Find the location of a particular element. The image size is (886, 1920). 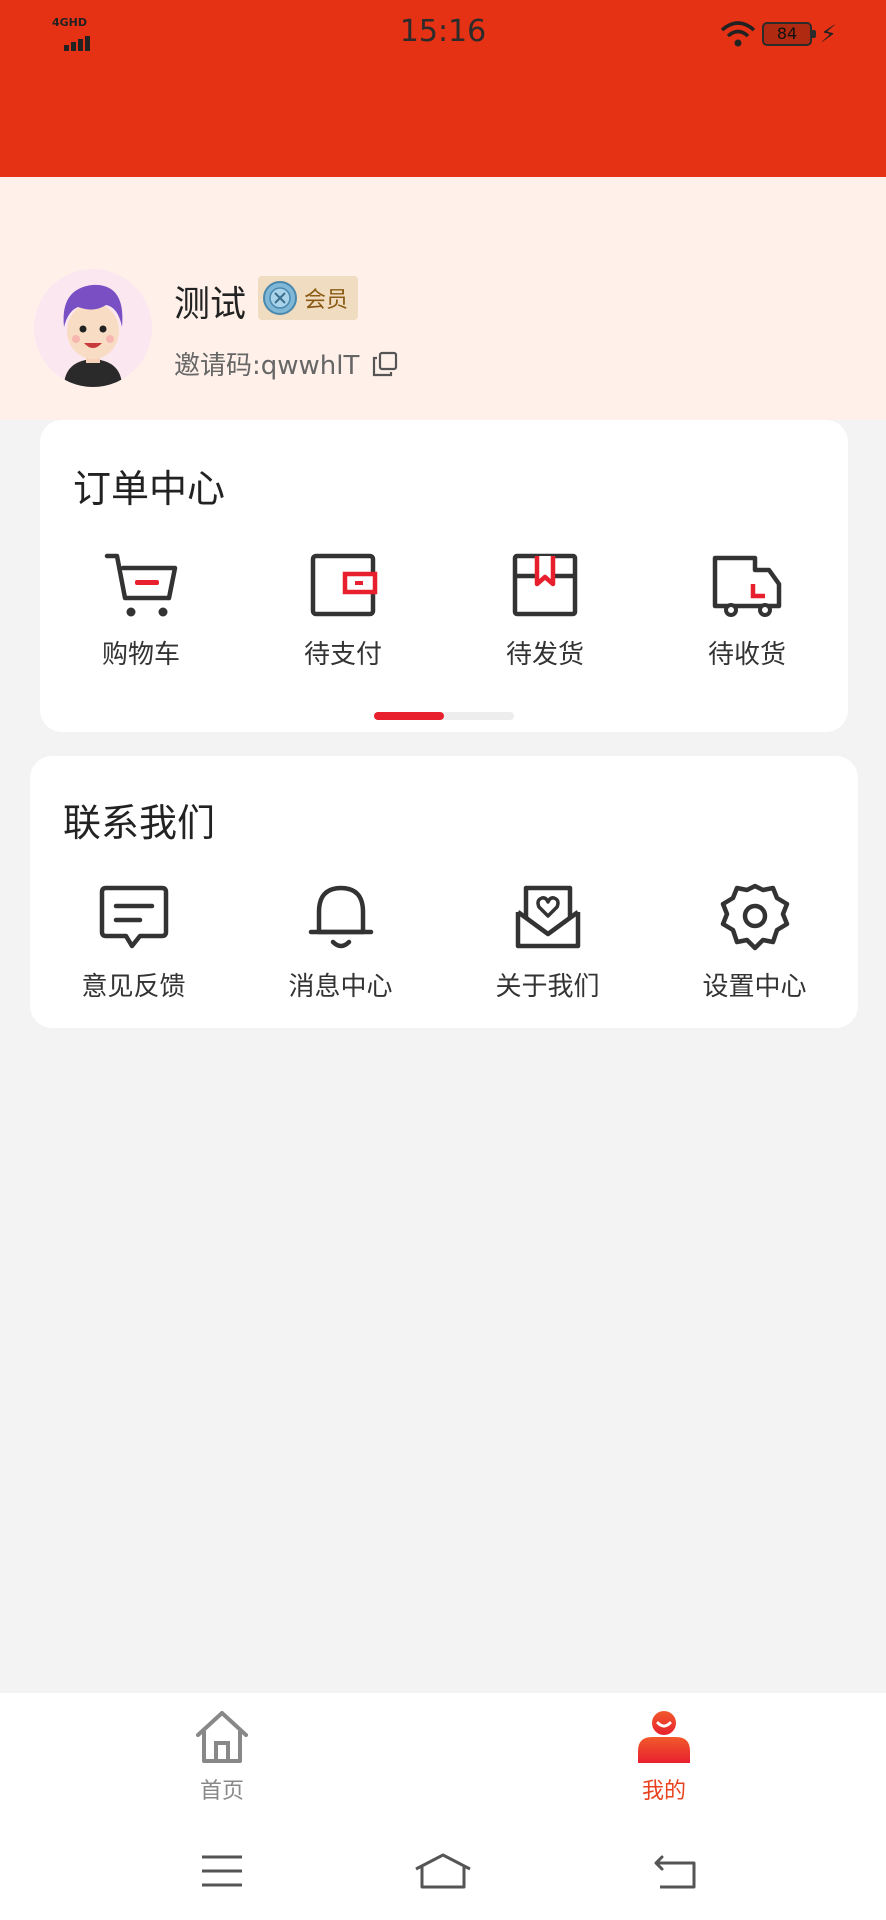

contact-us-title: 联系我们 is located at coordinates (139, 823).